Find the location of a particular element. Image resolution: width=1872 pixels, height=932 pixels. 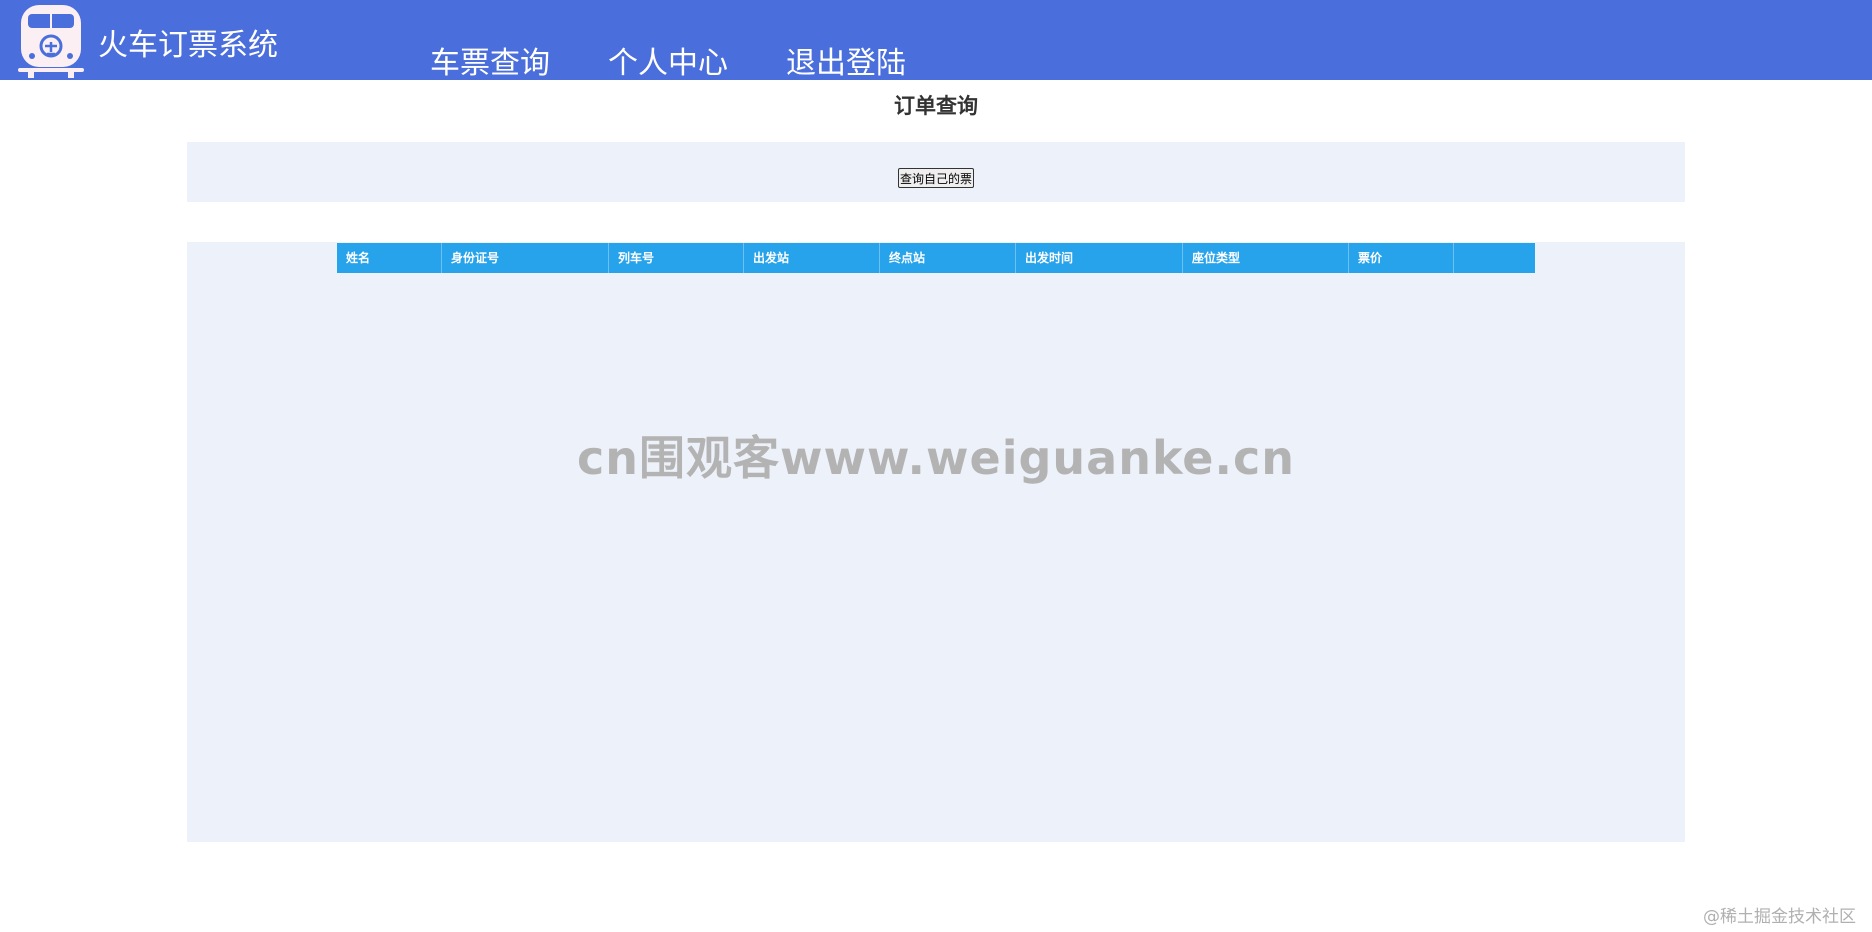

column-header-actions is located at coordinates (1494, 258).